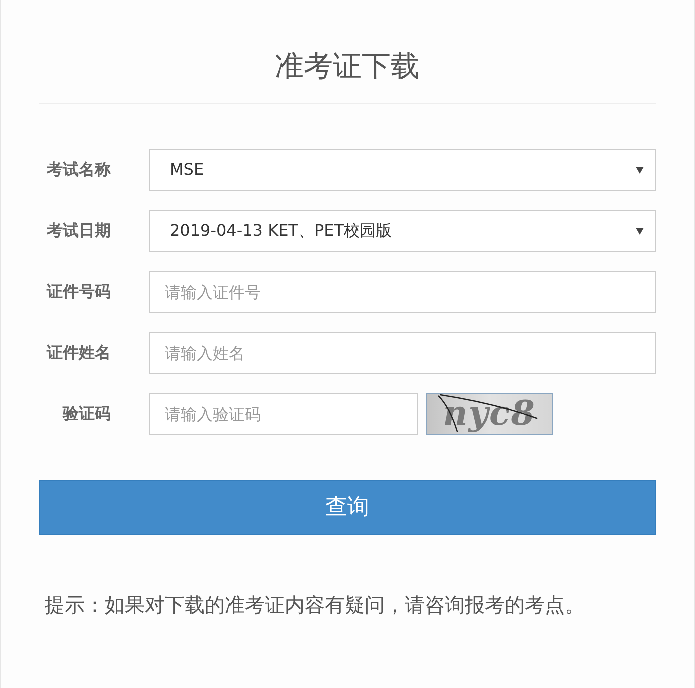 This screenshot has width=695, height=688. Describe the element at coordinates (402, 231) in the screenshot. I see `select-field: 2019-04-13 KET、PET校园版` at that location.